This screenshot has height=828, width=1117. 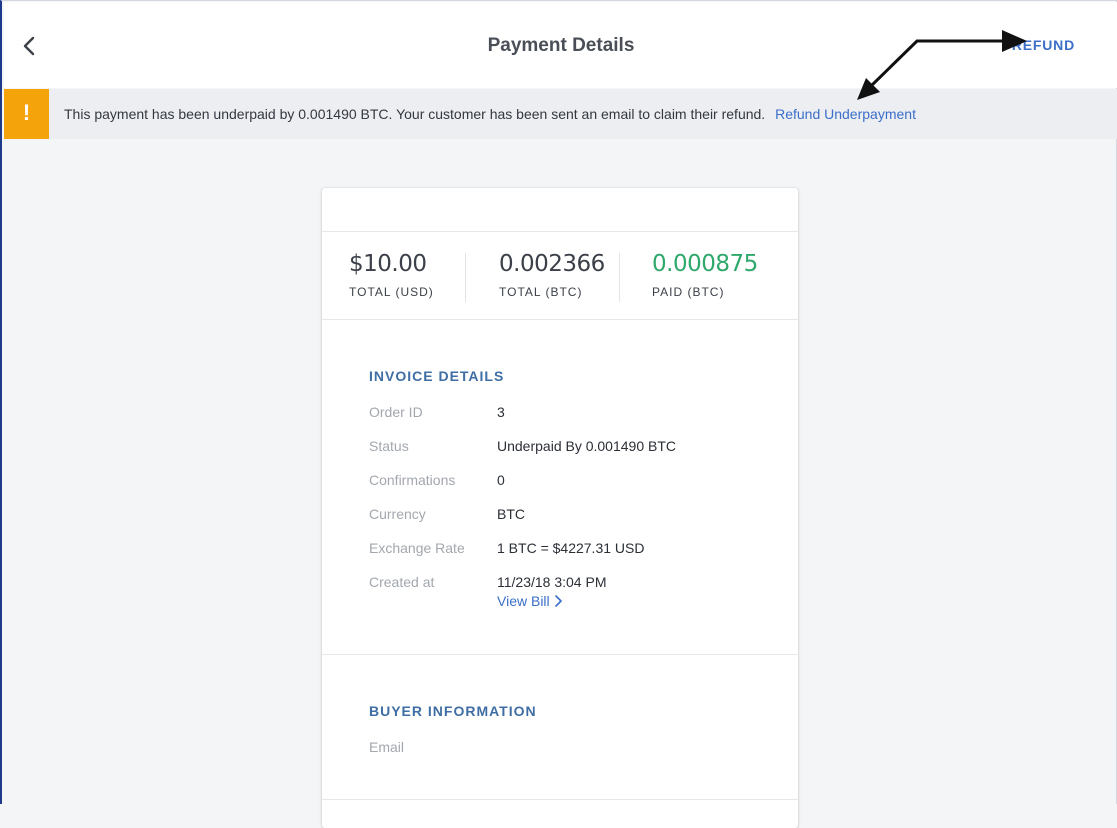 I want to click on confirmations-label: Confirmations, so click(x=412, y=480).